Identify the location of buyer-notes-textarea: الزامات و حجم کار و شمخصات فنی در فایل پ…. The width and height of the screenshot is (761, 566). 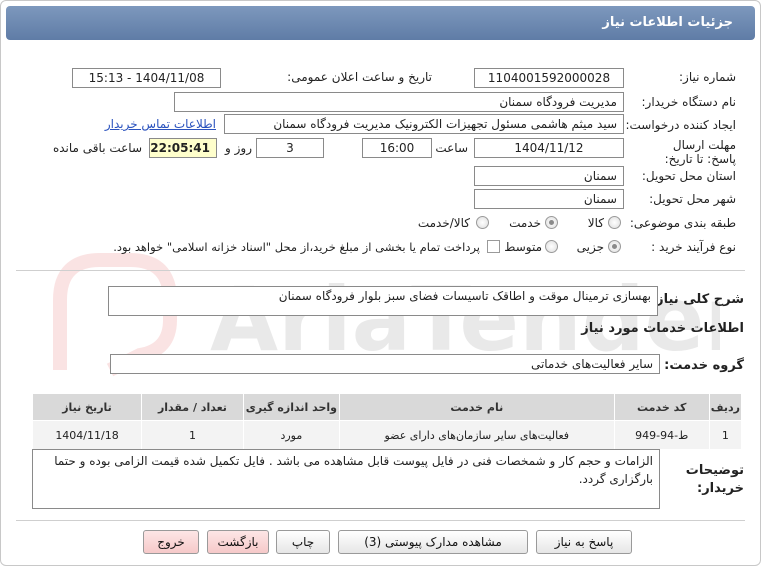
(346, 479).